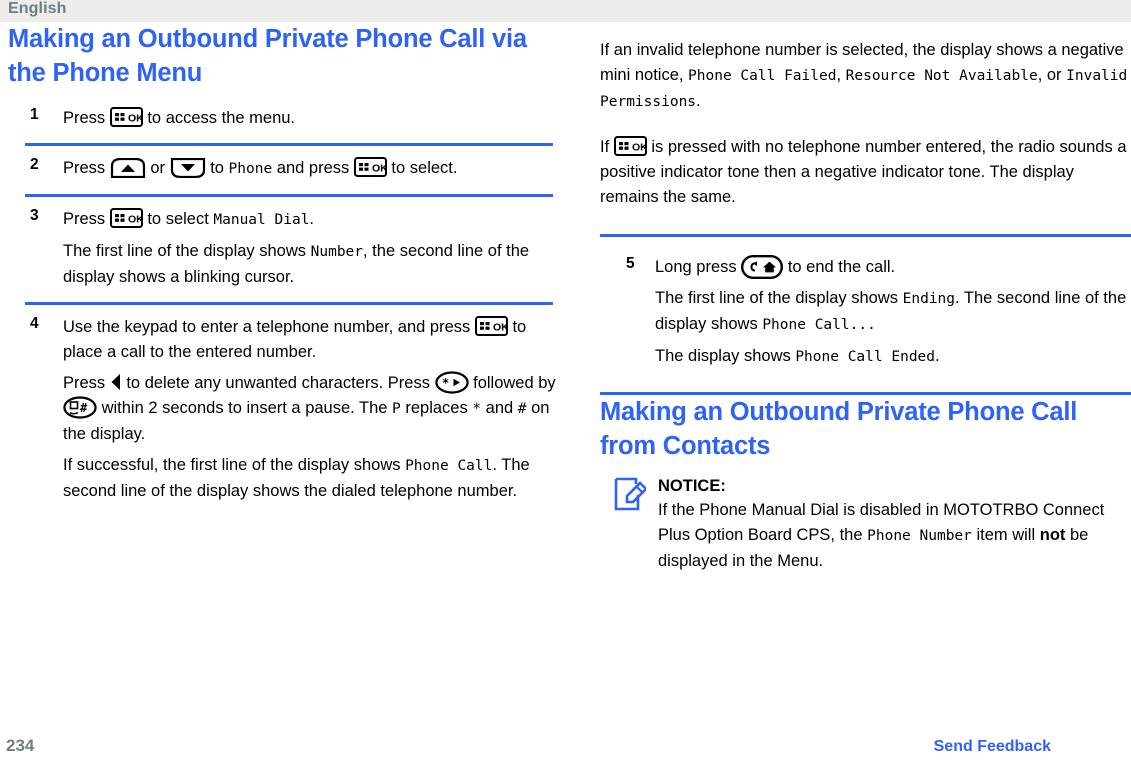  Describe the element at coordinates (929, 299) in the screenshot. I see `display-text: Ending` at that location.